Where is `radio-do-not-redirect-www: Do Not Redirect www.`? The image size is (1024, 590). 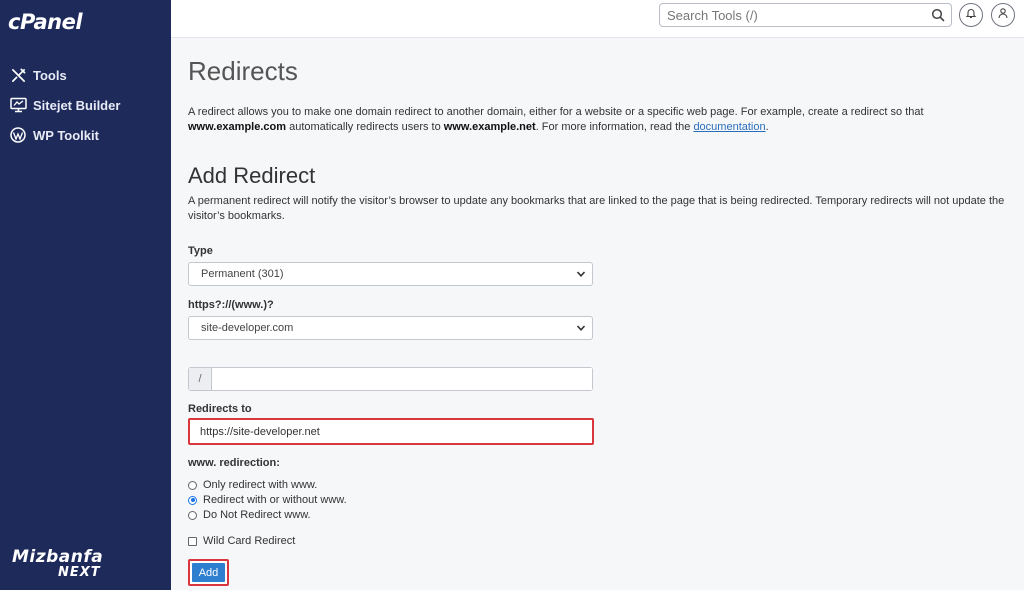 radio-do-not-redirect-www: Do Not Redirect www. is located at coordinates (249, 515).